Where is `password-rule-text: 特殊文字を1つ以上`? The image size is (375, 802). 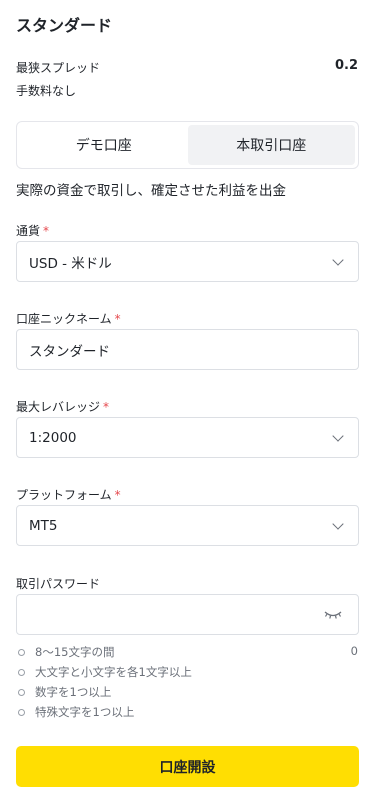 password-rule-text: 特殊文字を1つ以上 is located at coordinates (85, 712).